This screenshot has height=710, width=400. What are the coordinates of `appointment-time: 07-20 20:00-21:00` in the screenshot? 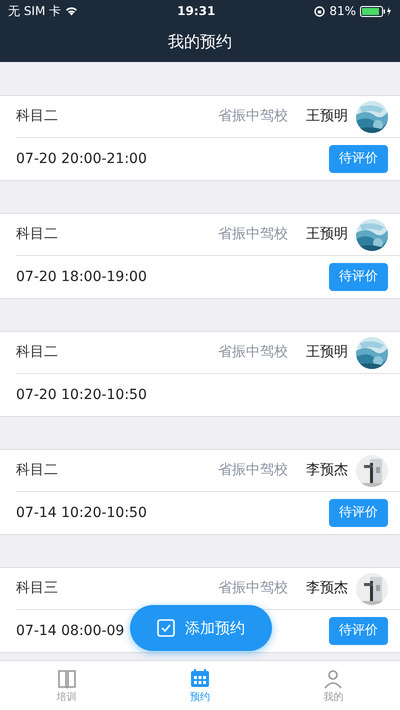 It's located at (81, 159).